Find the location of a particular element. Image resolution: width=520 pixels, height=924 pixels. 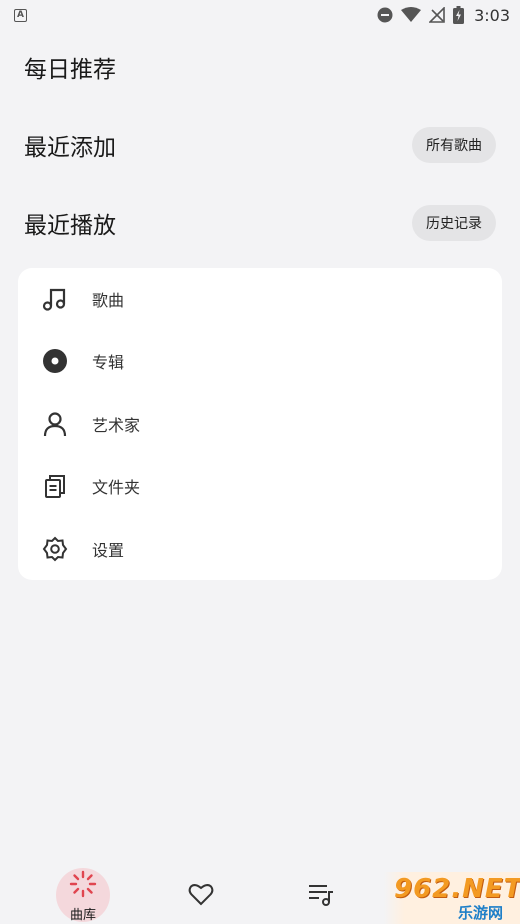

folder-files-icon is located at coordinates (55, 486).